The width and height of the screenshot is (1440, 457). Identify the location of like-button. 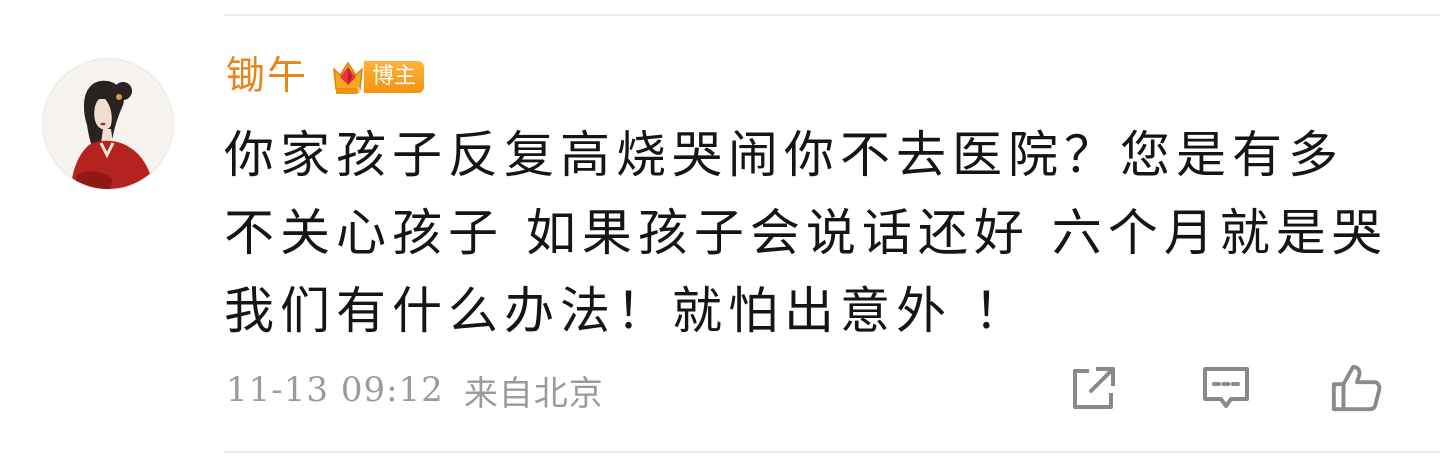
(1356, 388).